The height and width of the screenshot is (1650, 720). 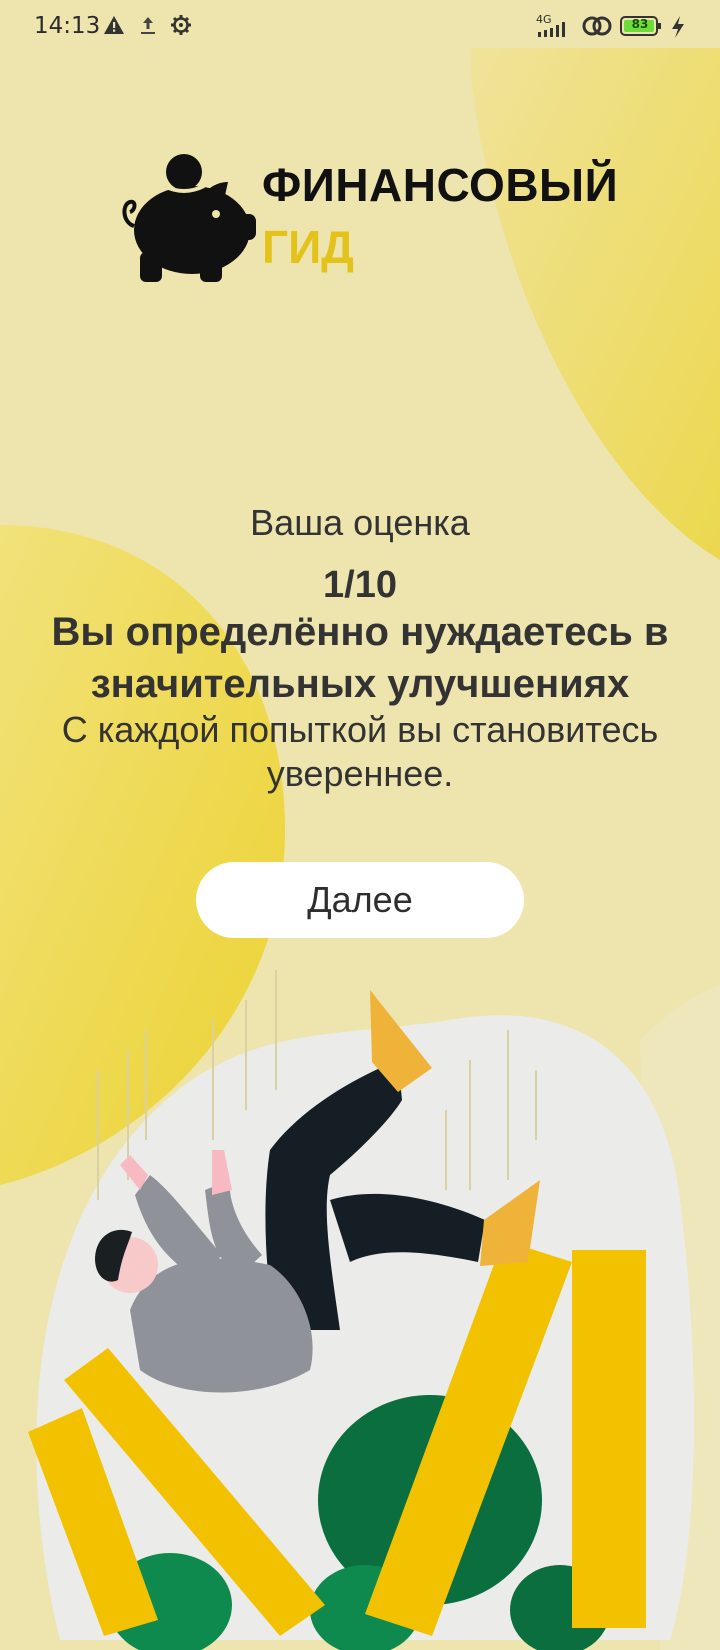 What do you see at coordinates (551, 29) in the screenshot?
I see `signal-icon` at bounding box center [551, 29].